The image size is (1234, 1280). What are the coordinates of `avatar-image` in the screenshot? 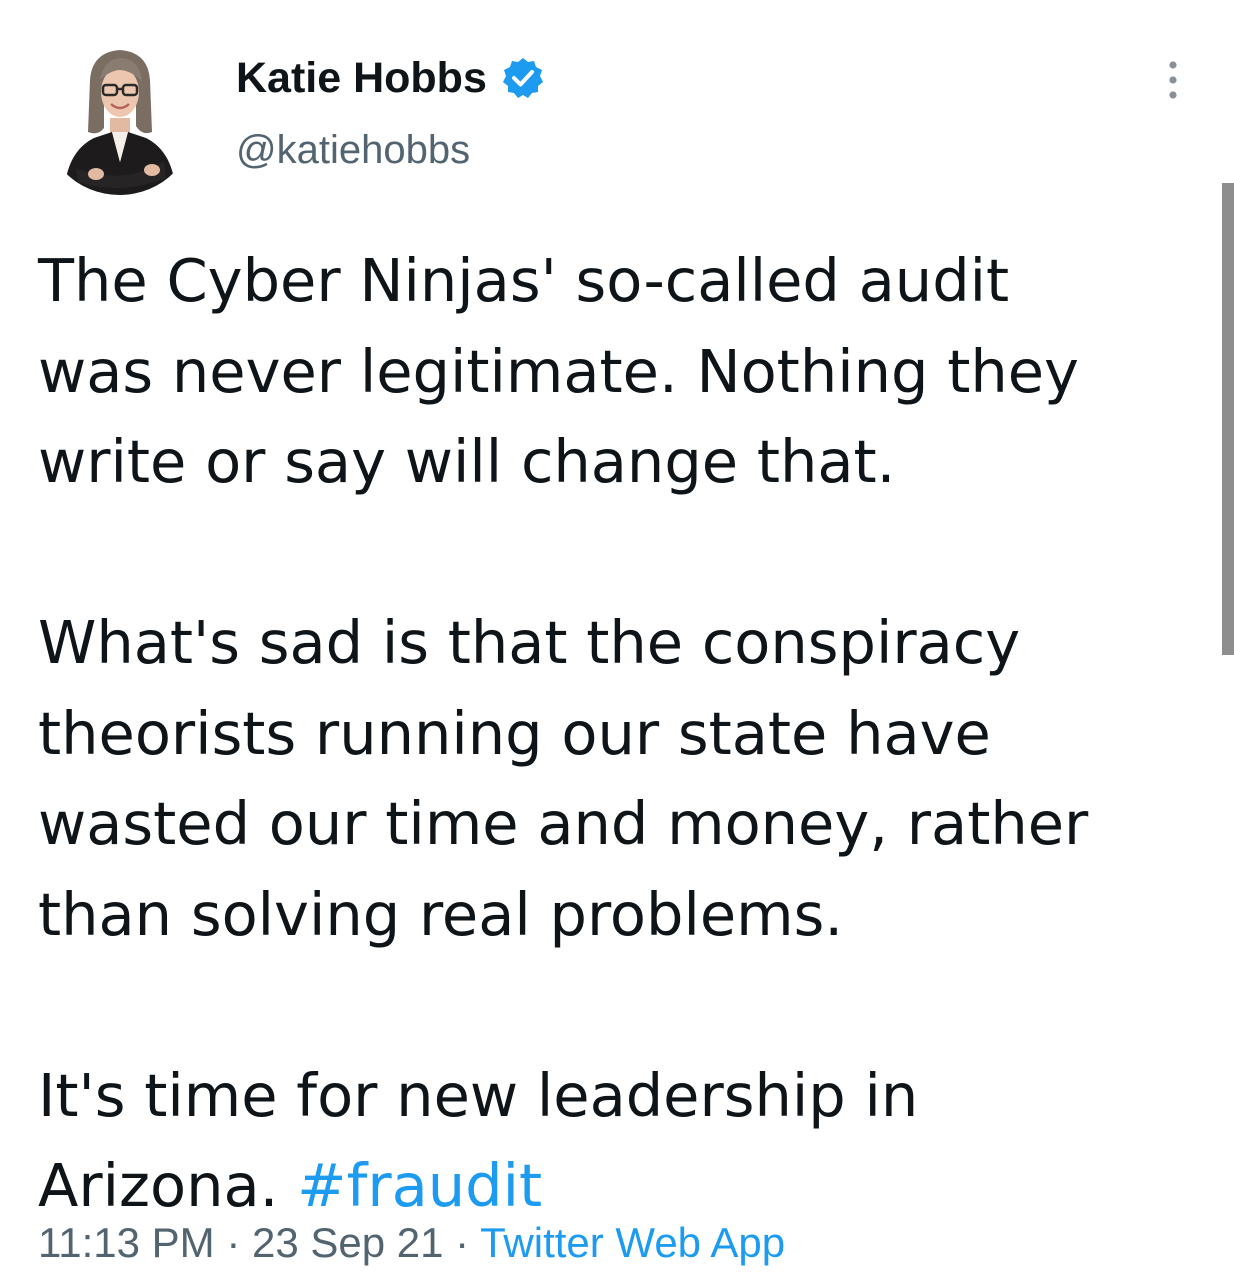 It's located at (119, 117).